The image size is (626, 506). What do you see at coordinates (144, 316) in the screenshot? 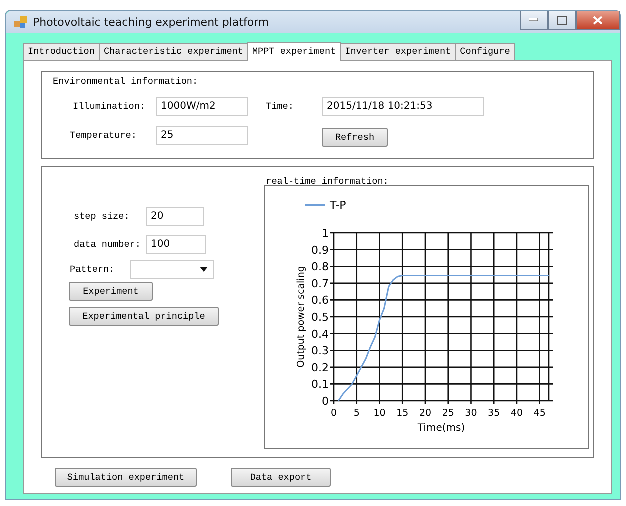
I see `principle-button: Experimental principle` at bounding box center [144, 316].